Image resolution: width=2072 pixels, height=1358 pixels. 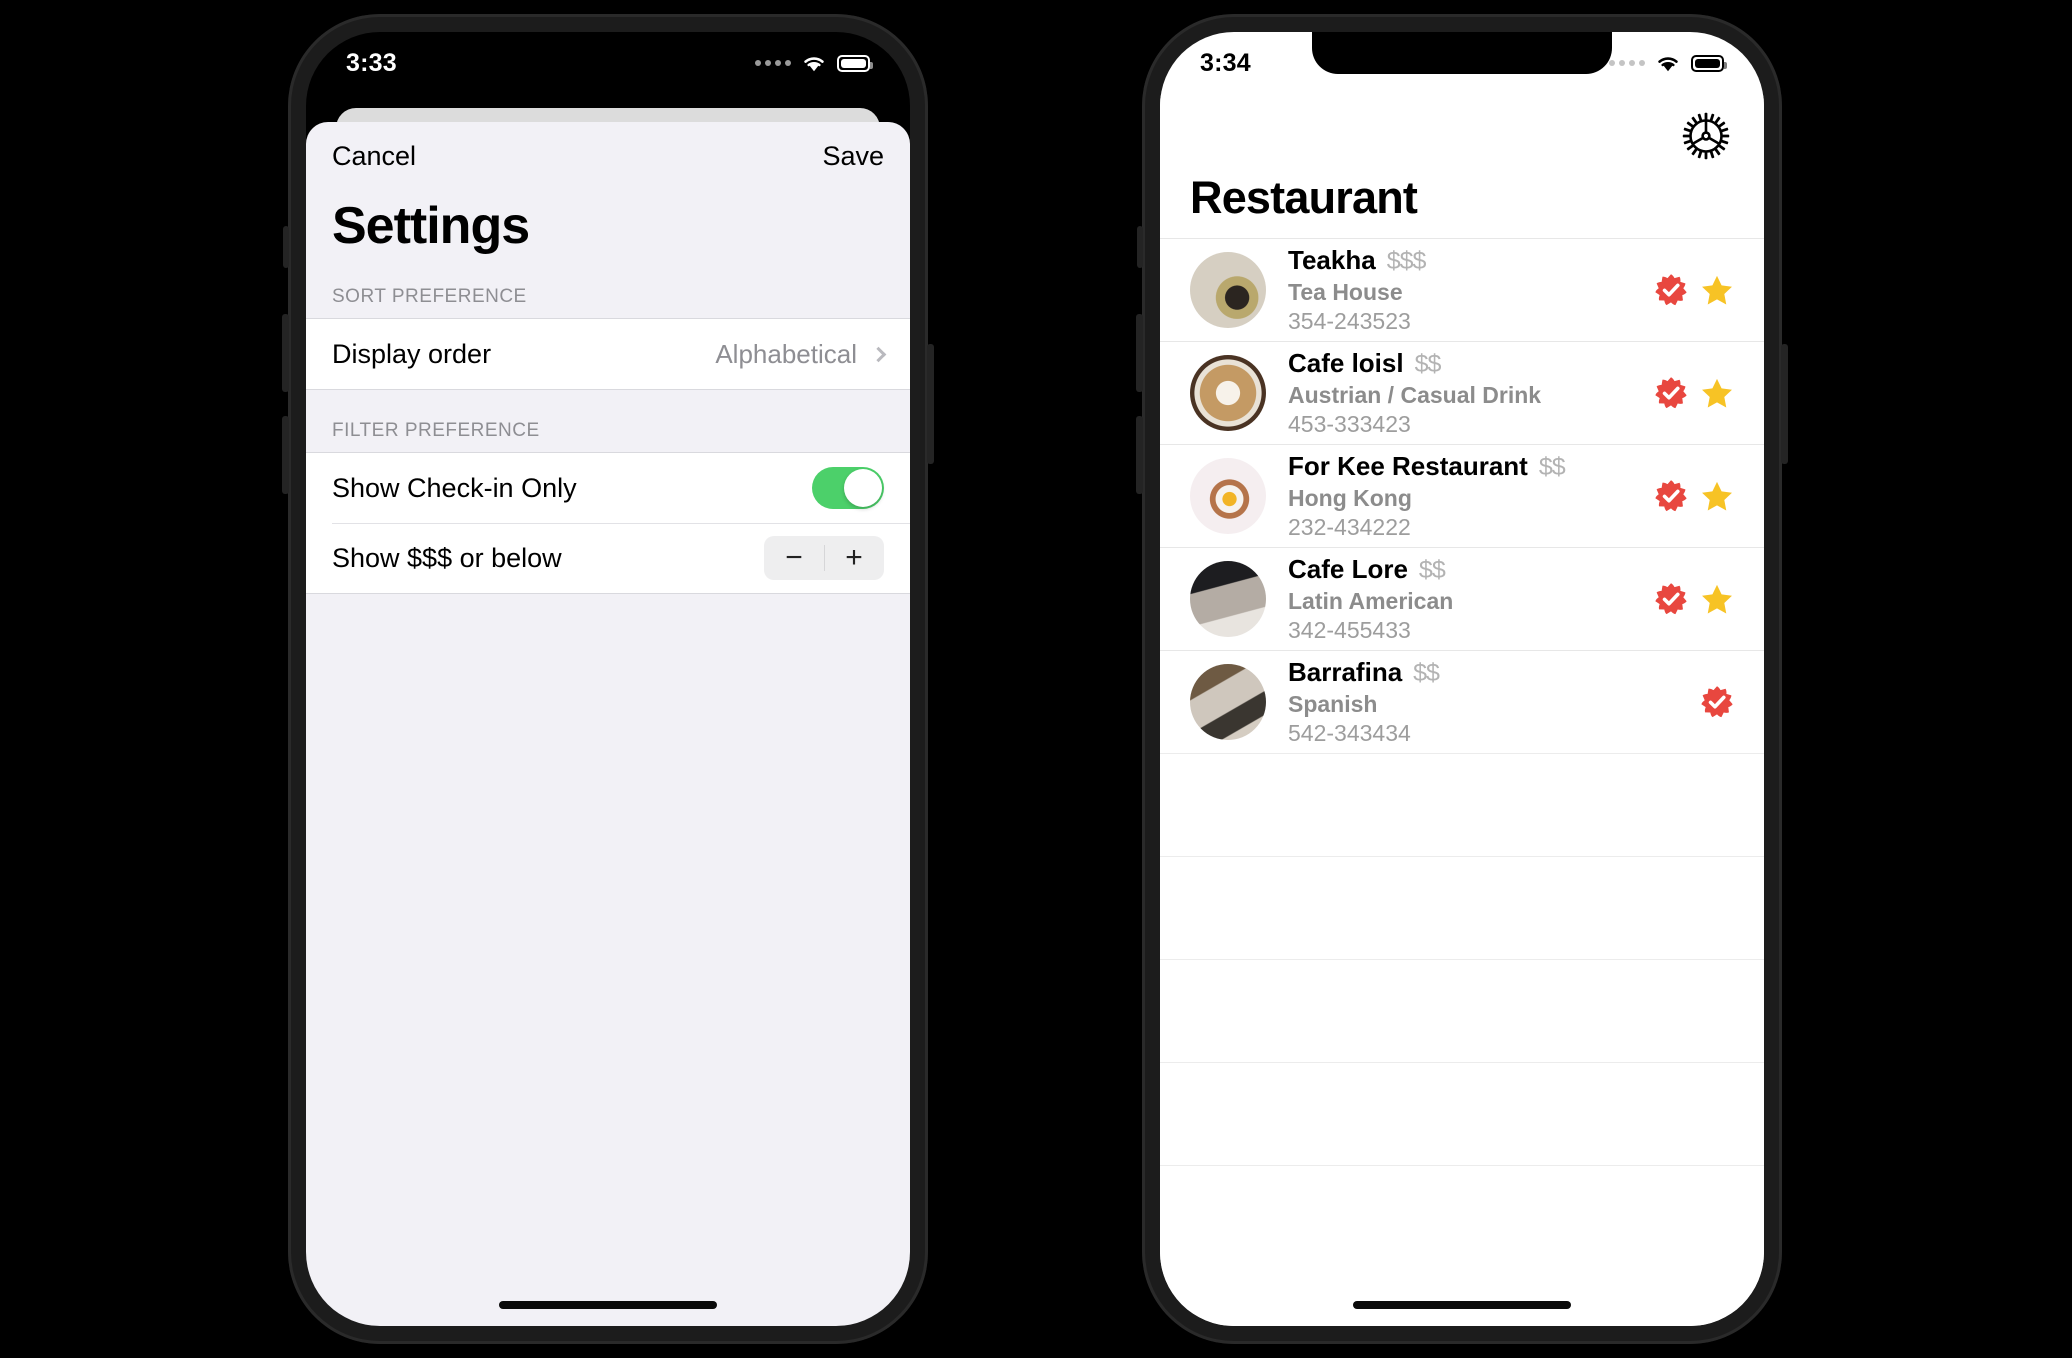 I want to click on restaurant-list-item: Cafe Lore $$ Latin American 342-455433, so click(x=1462, y=598).